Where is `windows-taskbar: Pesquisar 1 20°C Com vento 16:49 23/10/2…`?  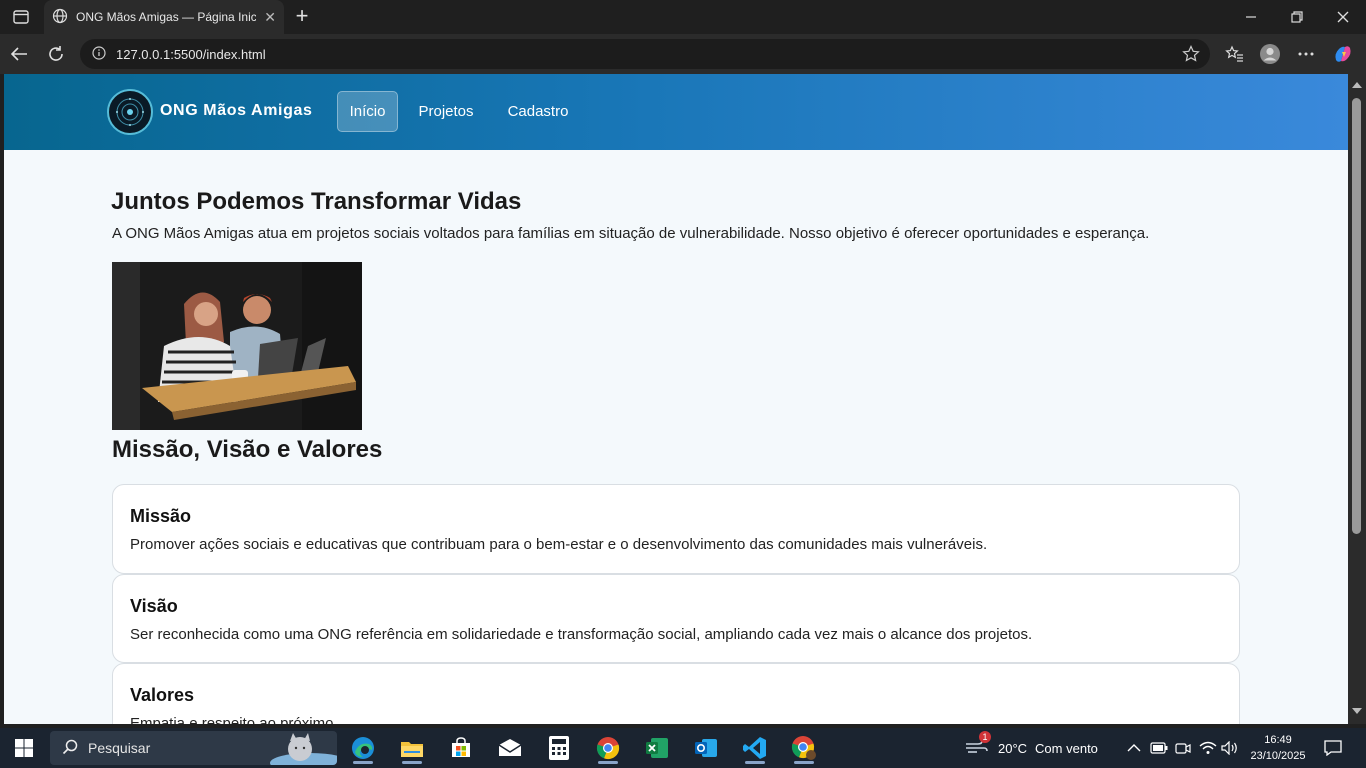 windows-taskbar: Pesquisar 1 20°C Com vento 16:49 23/10/2… is located at coordinates (683, 748).